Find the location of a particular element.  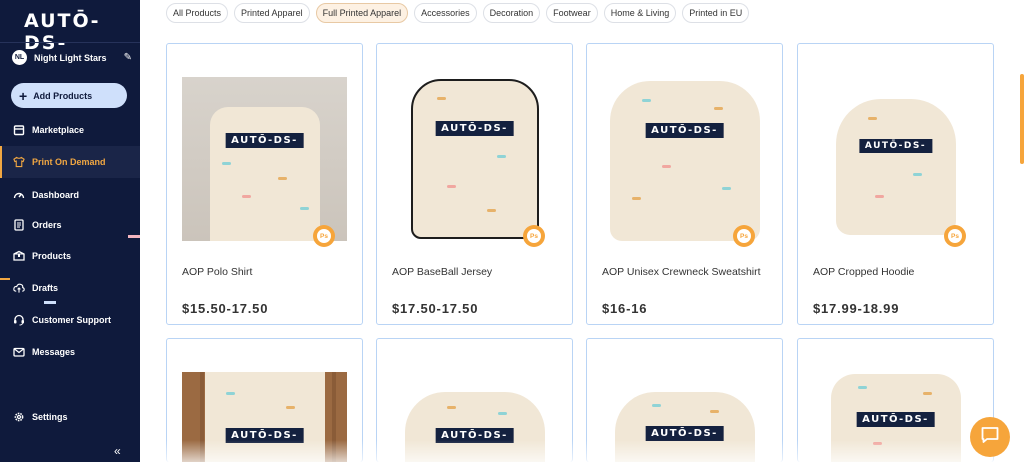

plus-icon: + is located at coordinates (23, 95).